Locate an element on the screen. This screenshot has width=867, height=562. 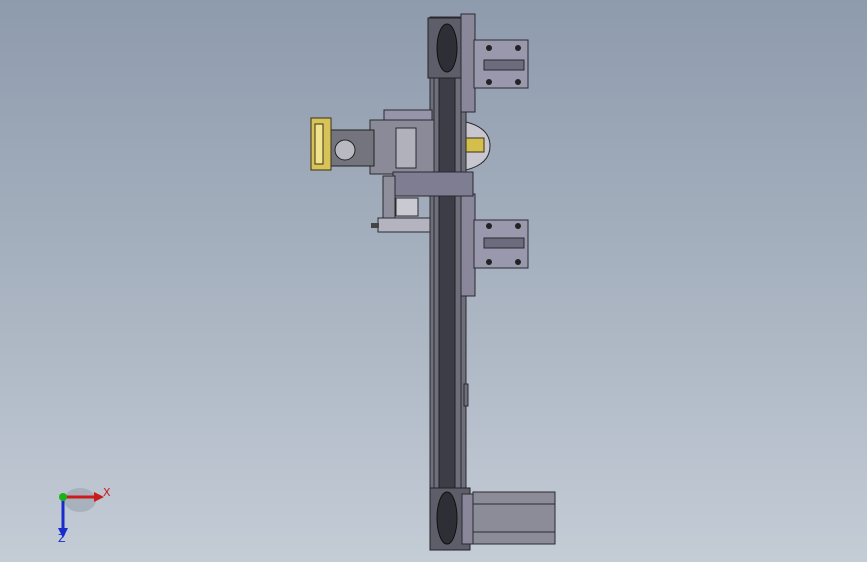
belt-strip is located at coordinates (447, 284).